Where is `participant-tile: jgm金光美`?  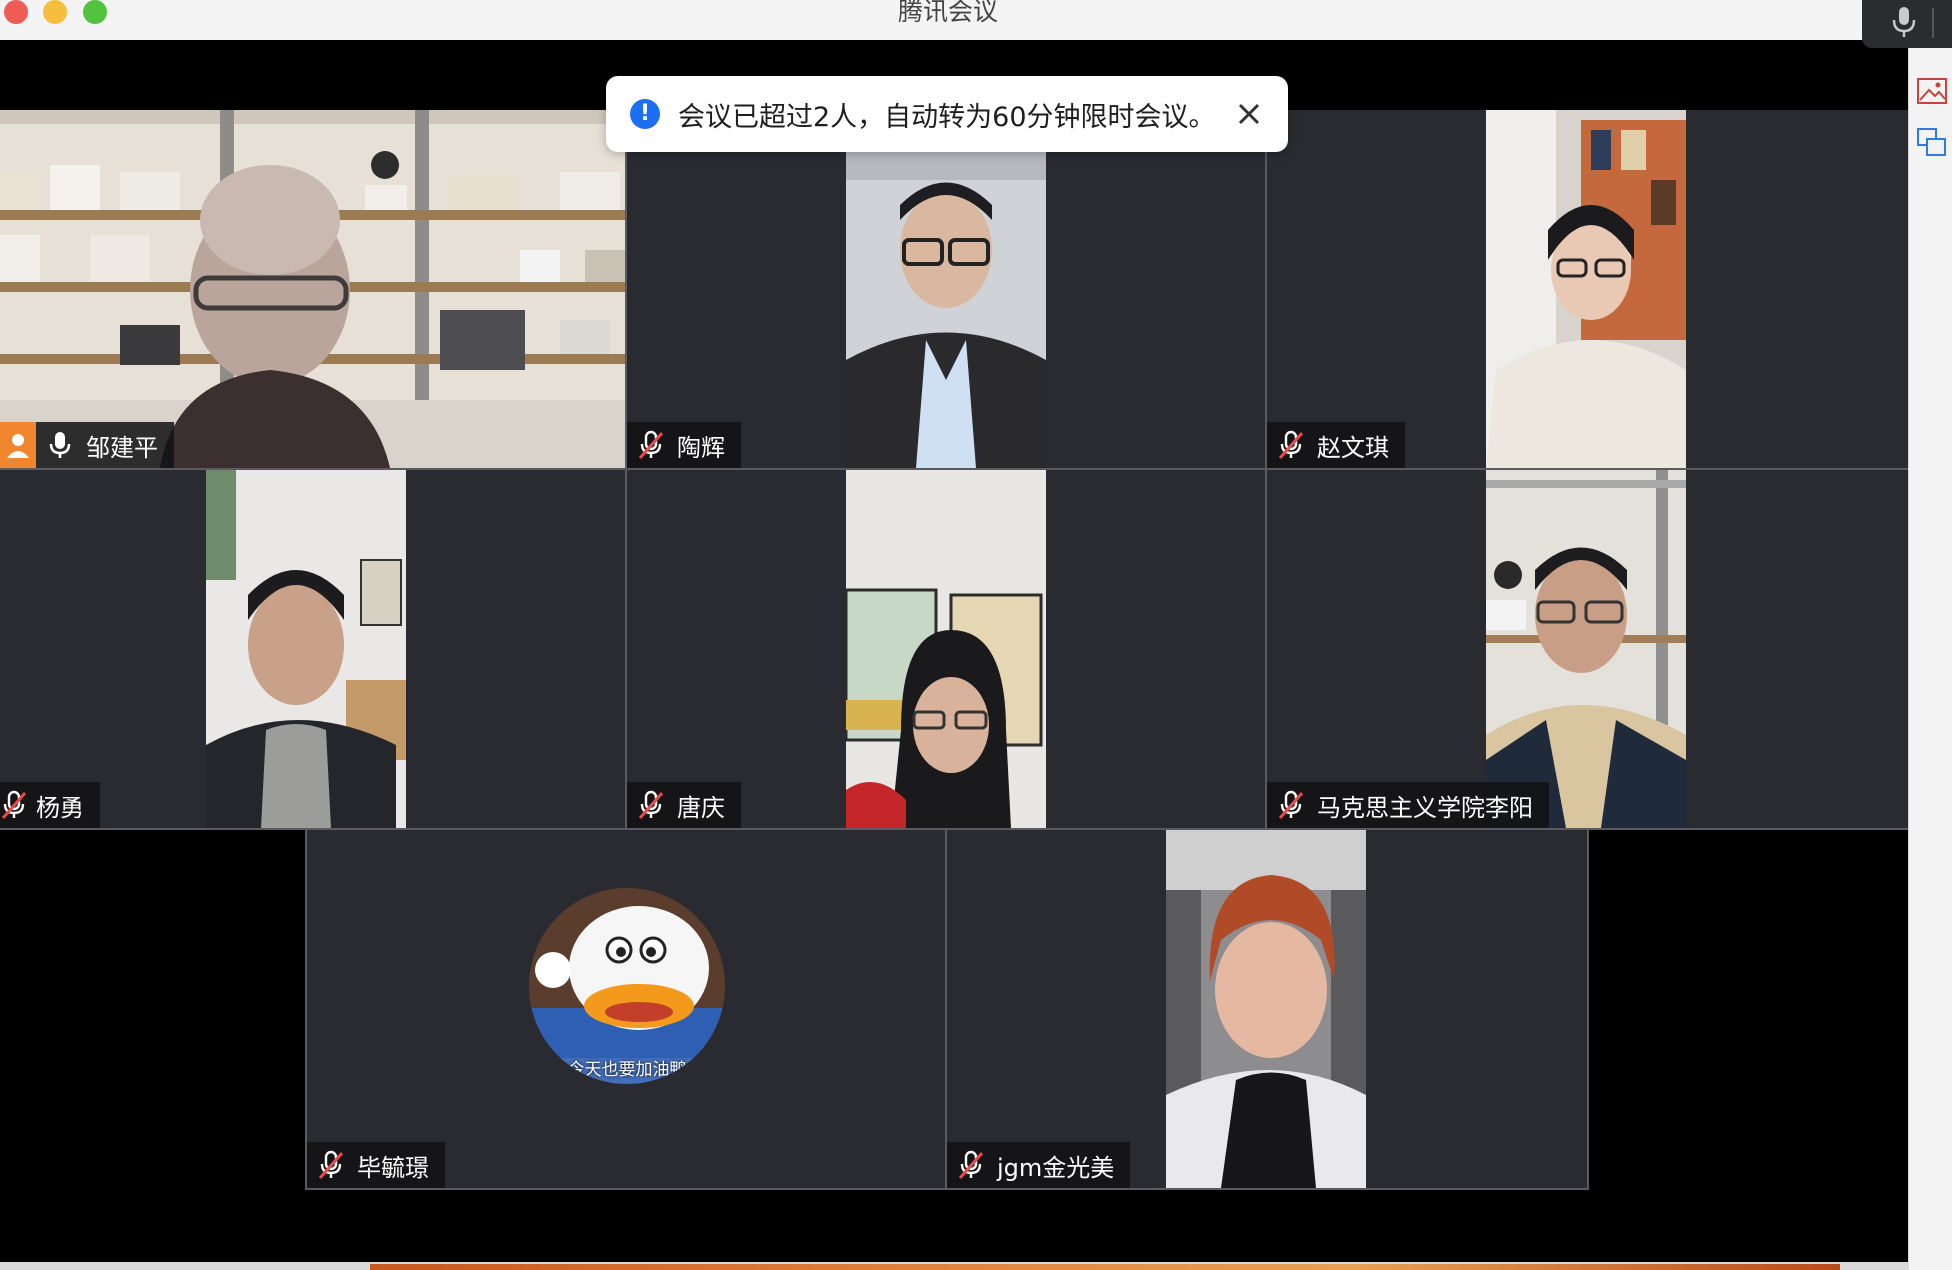
participant-tile: jgm金光美 is located at coordinates (1267, 1009).